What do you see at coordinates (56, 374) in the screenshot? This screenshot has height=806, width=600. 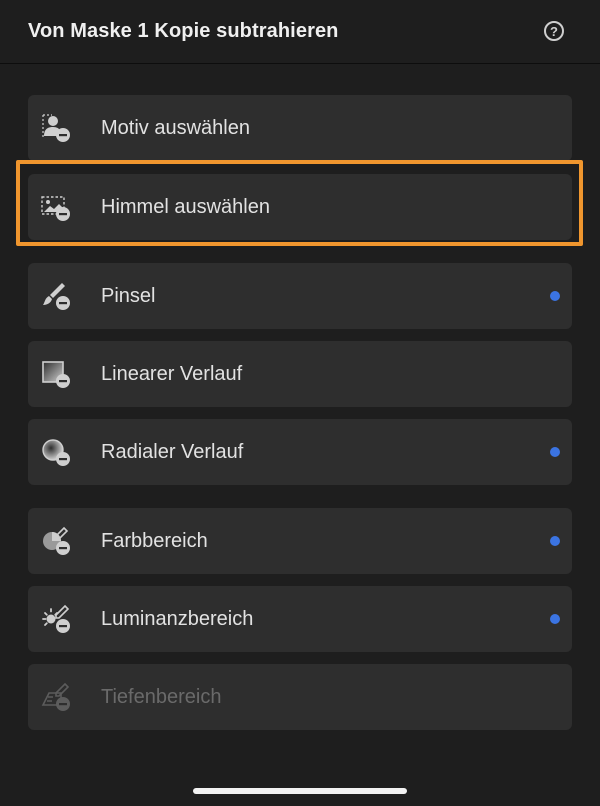 I see `linear-gradient-icon` at bounding box center [56, 374].